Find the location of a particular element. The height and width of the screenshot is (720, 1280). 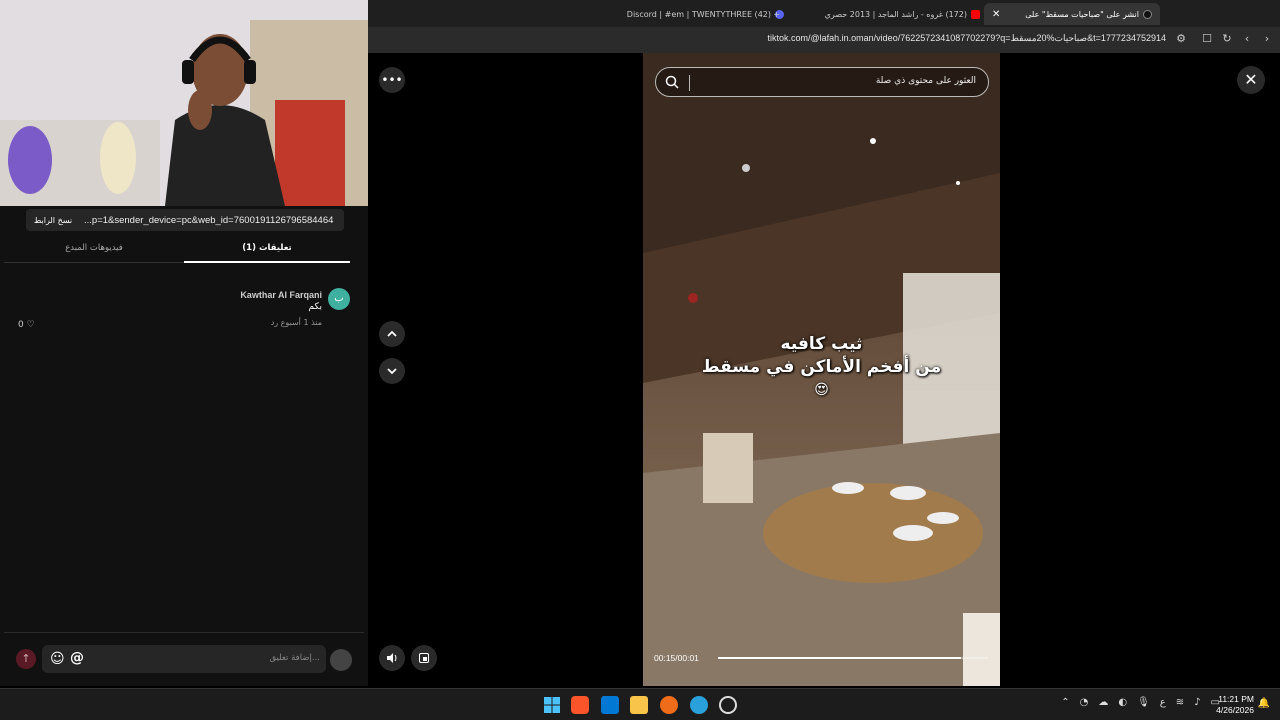

chevron-up-icon: ⌃ is located at coordinates (1065, 702).